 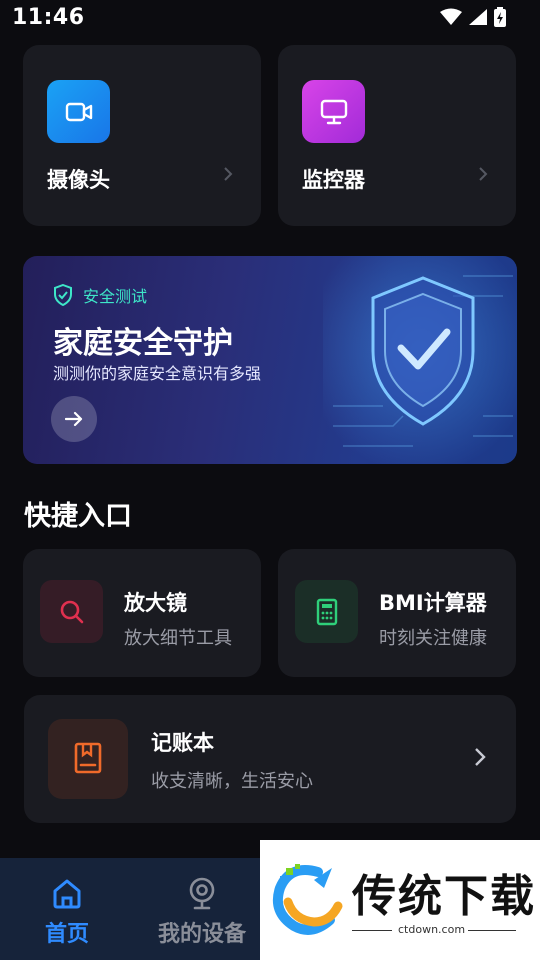 I want to click on video-camera-icon, so click(x=78, y=111).